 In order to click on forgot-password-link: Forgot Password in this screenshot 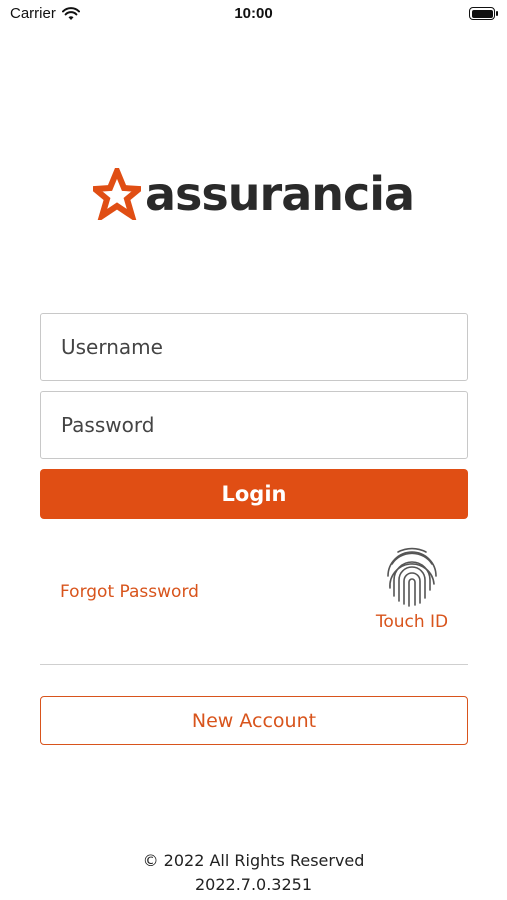, I will do `click(129, 592)`.